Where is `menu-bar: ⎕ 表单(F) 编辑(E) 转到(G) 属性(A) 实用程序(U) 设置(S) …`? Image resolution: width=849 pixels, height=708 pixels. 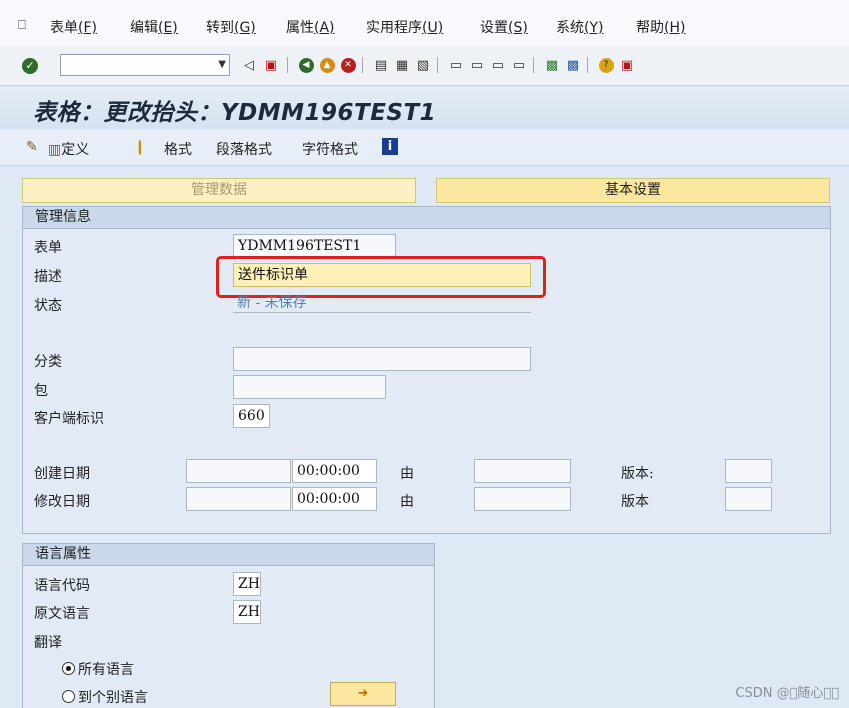
menu-bar: ⎕ 表单(F) 编辑(E) 转到(G) 属性(A) 实用程序(U) 设置(S) … is located at coordinates (424, 23).